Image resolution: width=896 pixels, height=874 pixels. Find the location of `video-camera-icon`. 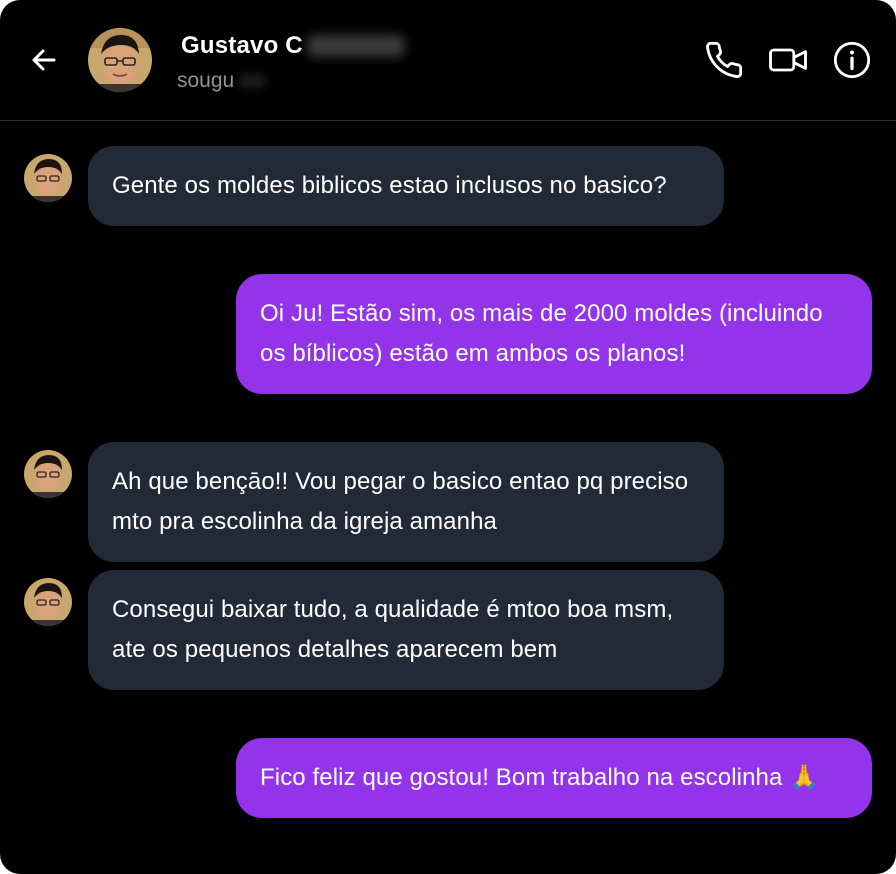

video-camera-icon is located at coordinates (788, 60).